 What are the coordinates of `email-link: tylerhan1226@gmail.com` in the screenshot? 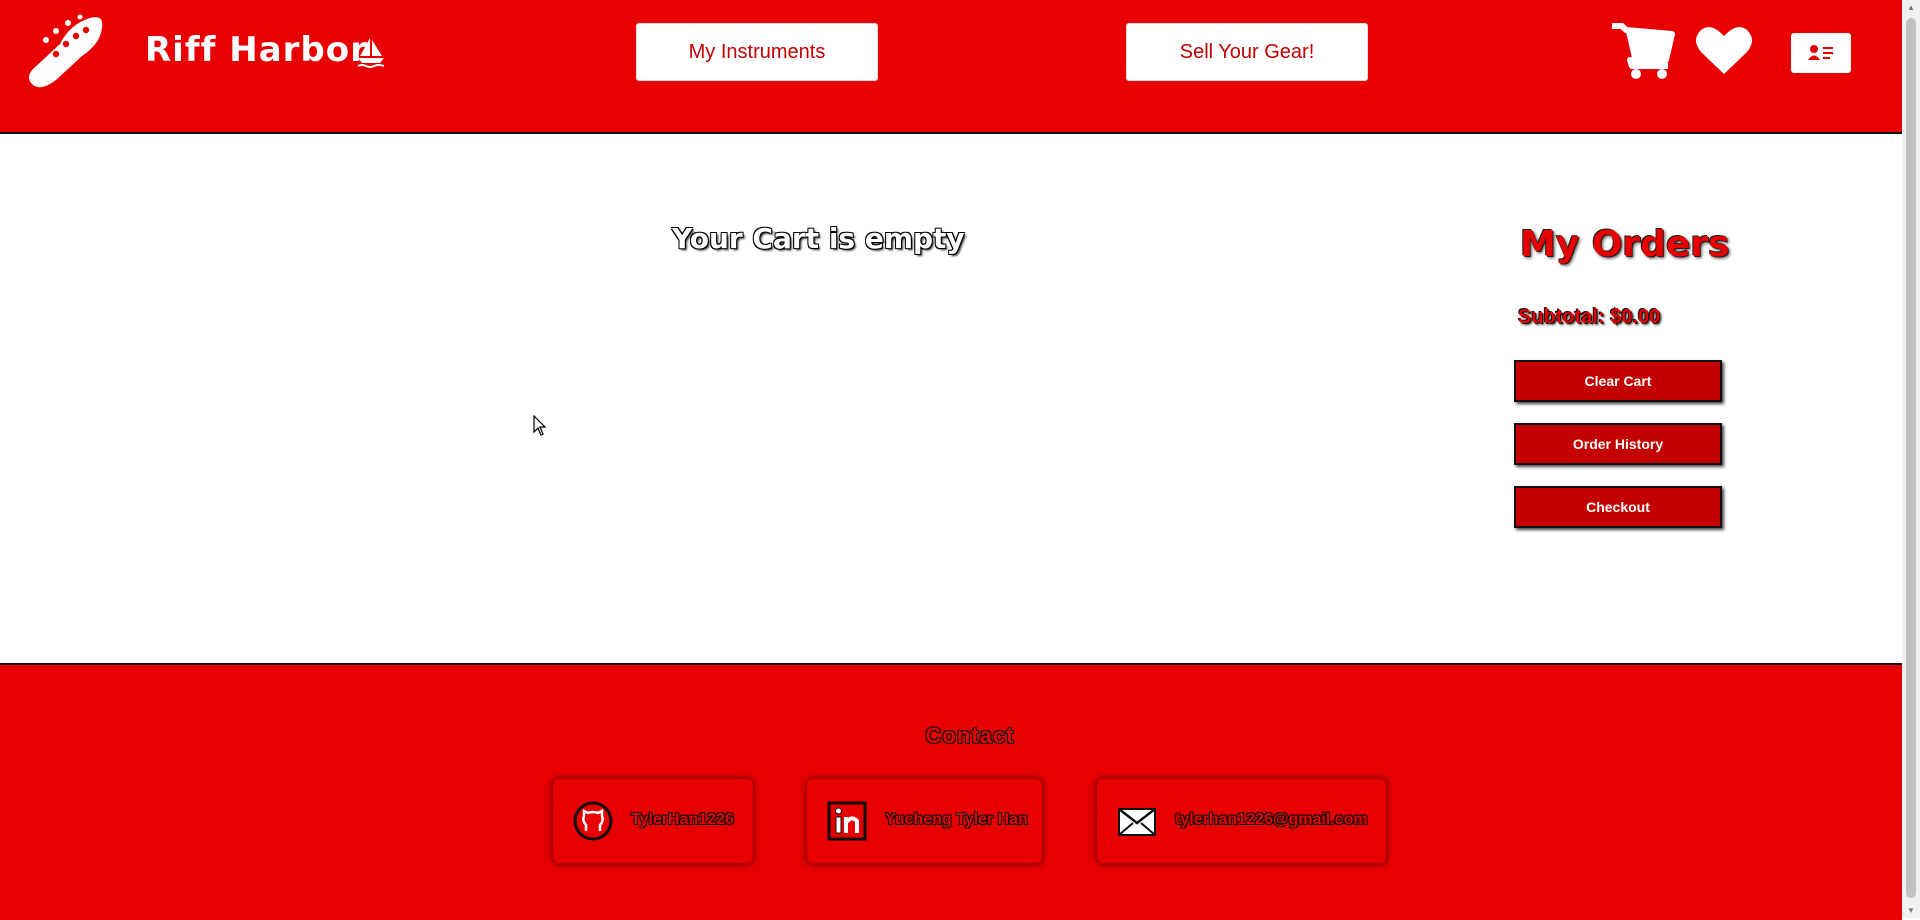 It's located at (1241, 821).